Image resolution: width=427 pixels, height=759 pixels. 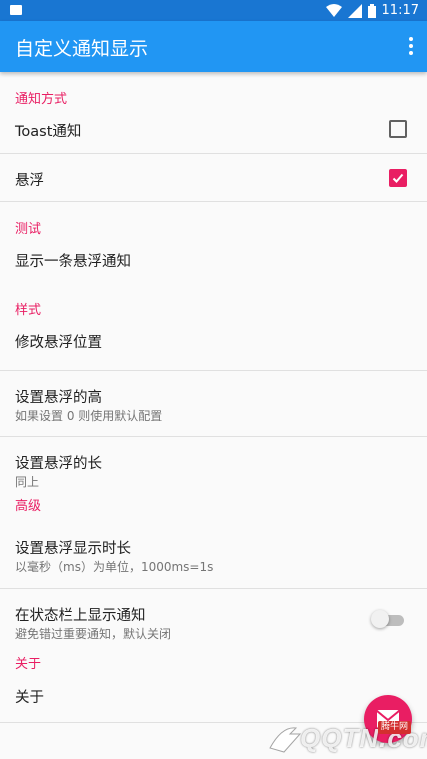 What do you see at coordinates (16, 10) in the screenshot?
I see `notification-icon` at bounding box center [16, 10].